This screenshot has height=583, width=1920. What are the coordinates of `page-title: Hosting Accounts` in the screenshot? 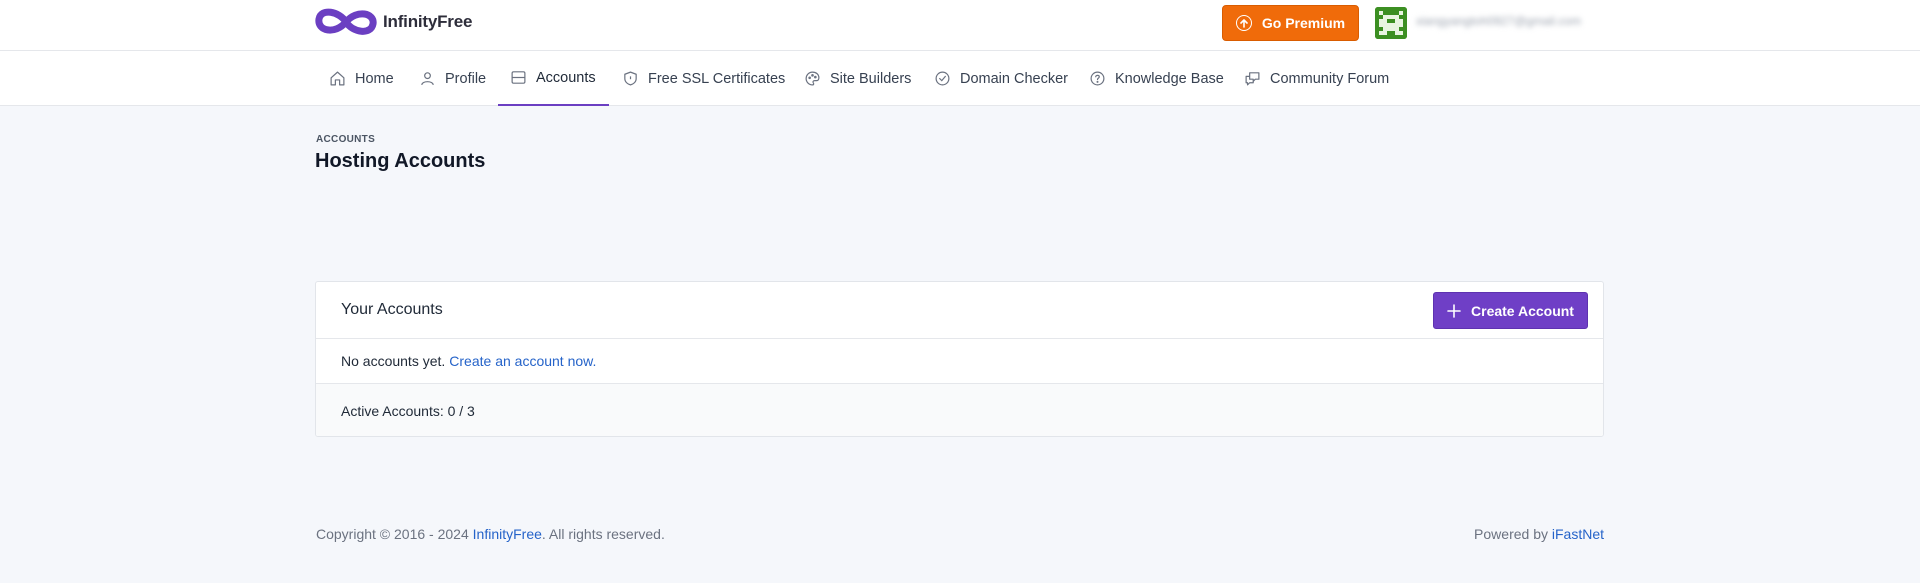 It's located at (400, 161).